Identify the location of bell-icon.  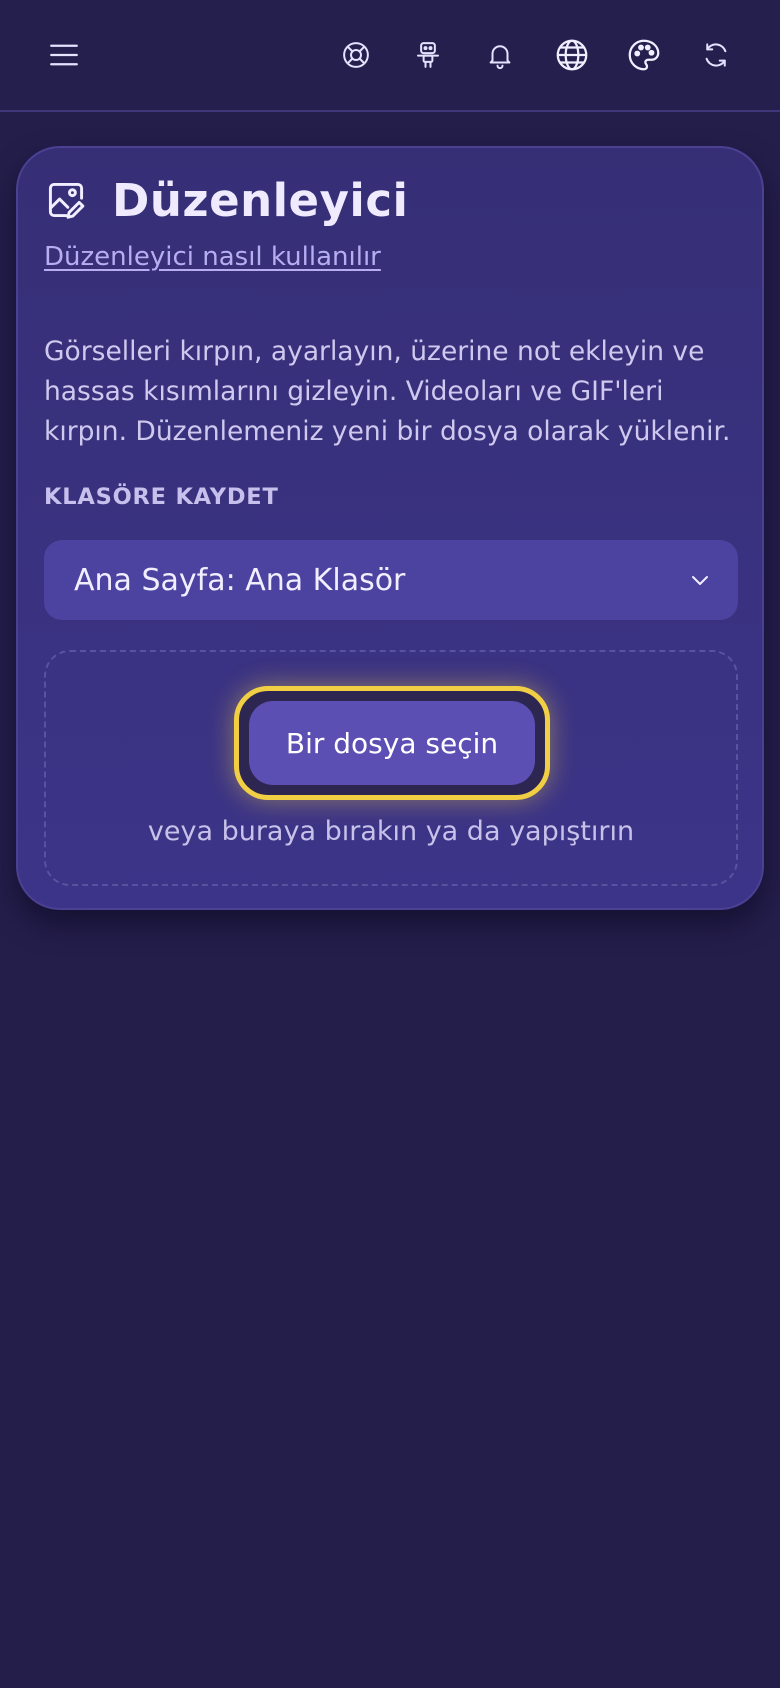
(500, 55).